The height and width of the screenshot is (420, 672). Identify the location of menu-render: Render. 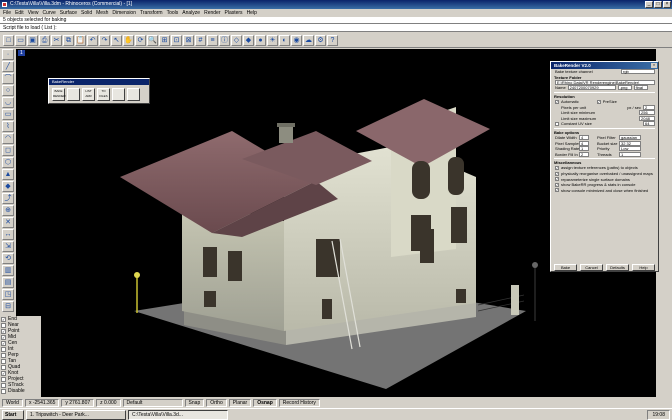
(212, 13).